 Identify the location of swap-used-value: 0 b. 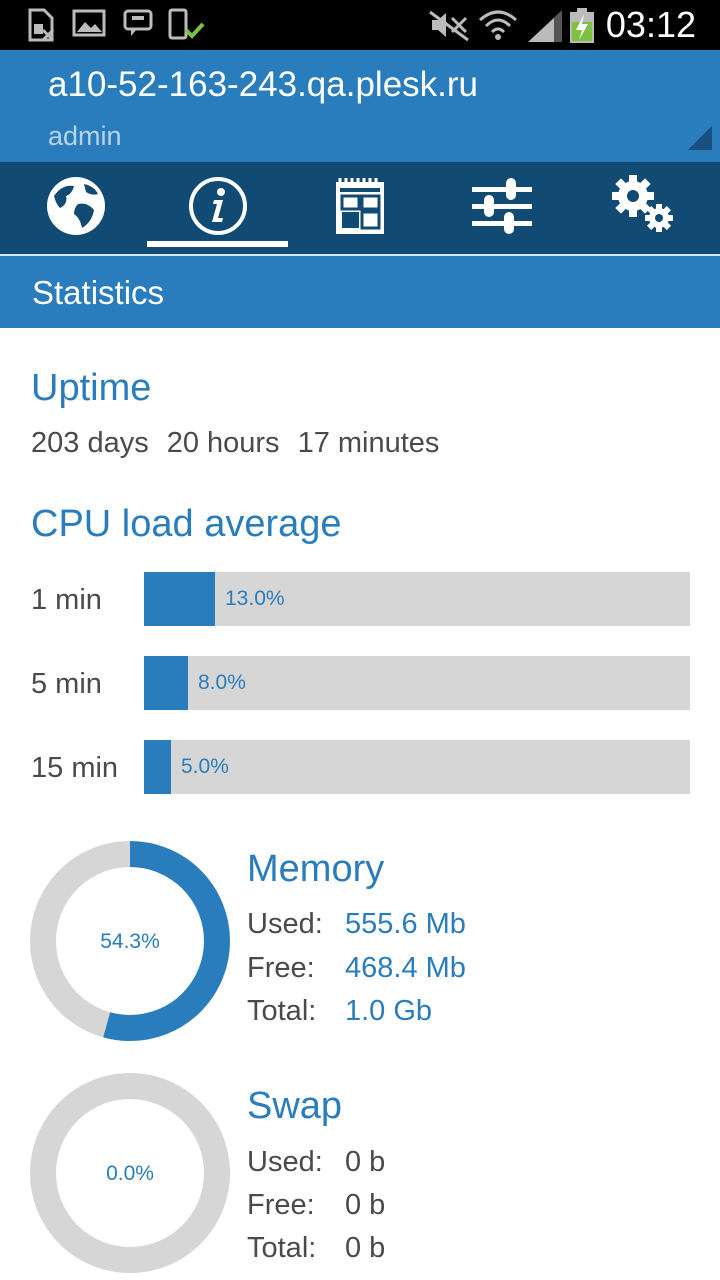
(365, 1162).